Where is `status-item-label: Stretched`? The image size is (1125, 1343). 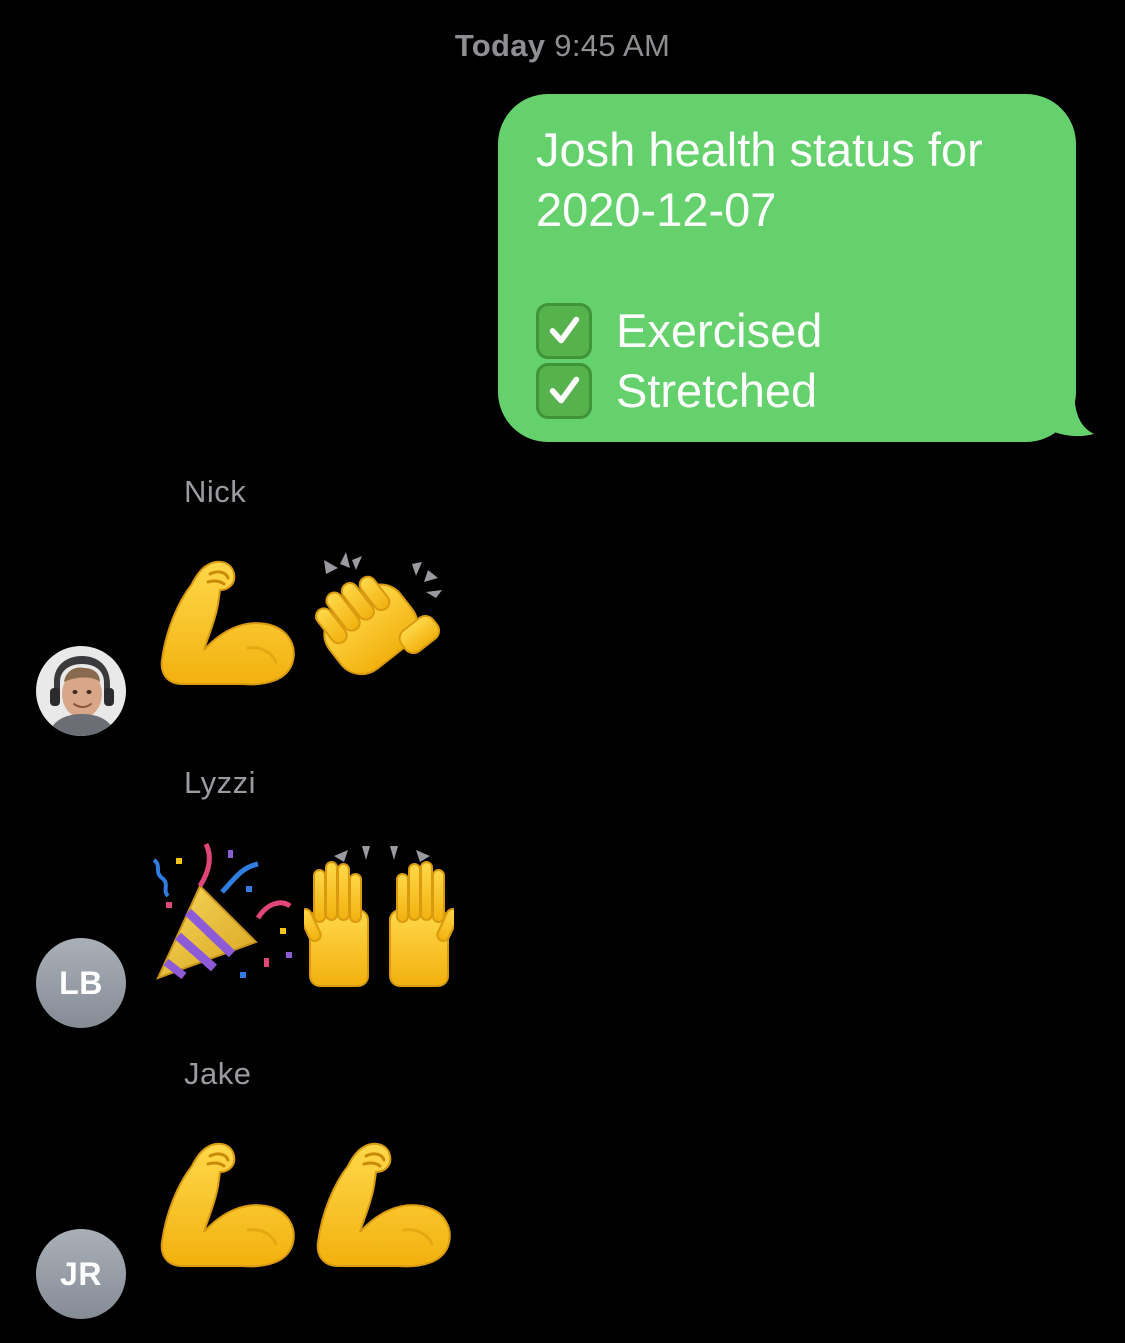
status-item-label: Stretched is located at coordinates (717, 390).